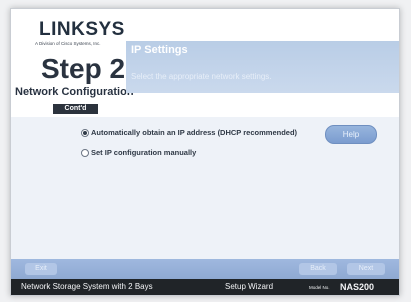 This screenshot has width=411, height=302. Describe the element at coordinates (68, 43) in the screenshot. I see `brand-subtitle: A Division of Cisco Systems, Inc.` at that location.